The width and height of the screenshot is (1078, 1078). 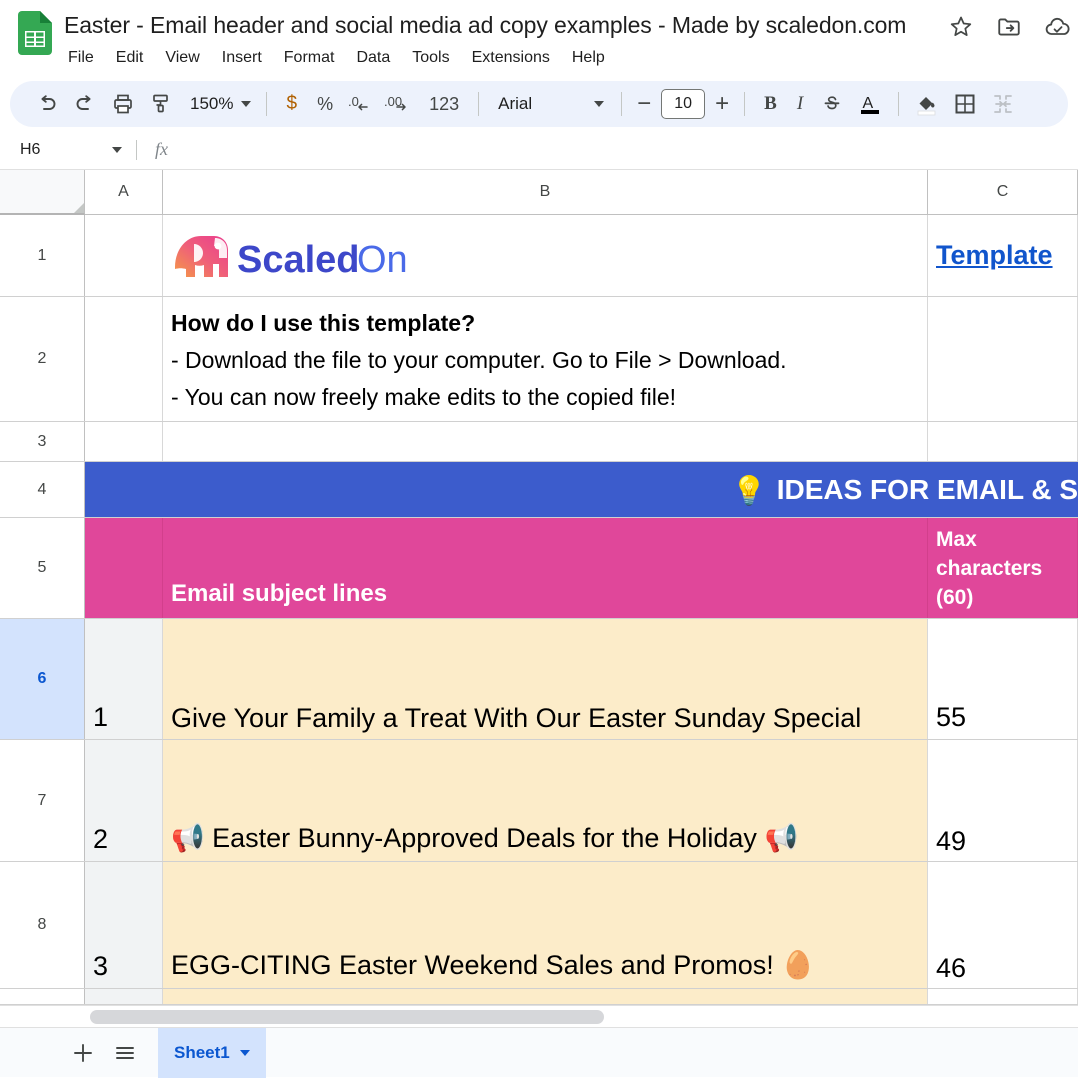 What do you see at coordinates (1003, 925) in the screenshot?
I see `cell-c8: 46` at bounding box center [1003, 925].